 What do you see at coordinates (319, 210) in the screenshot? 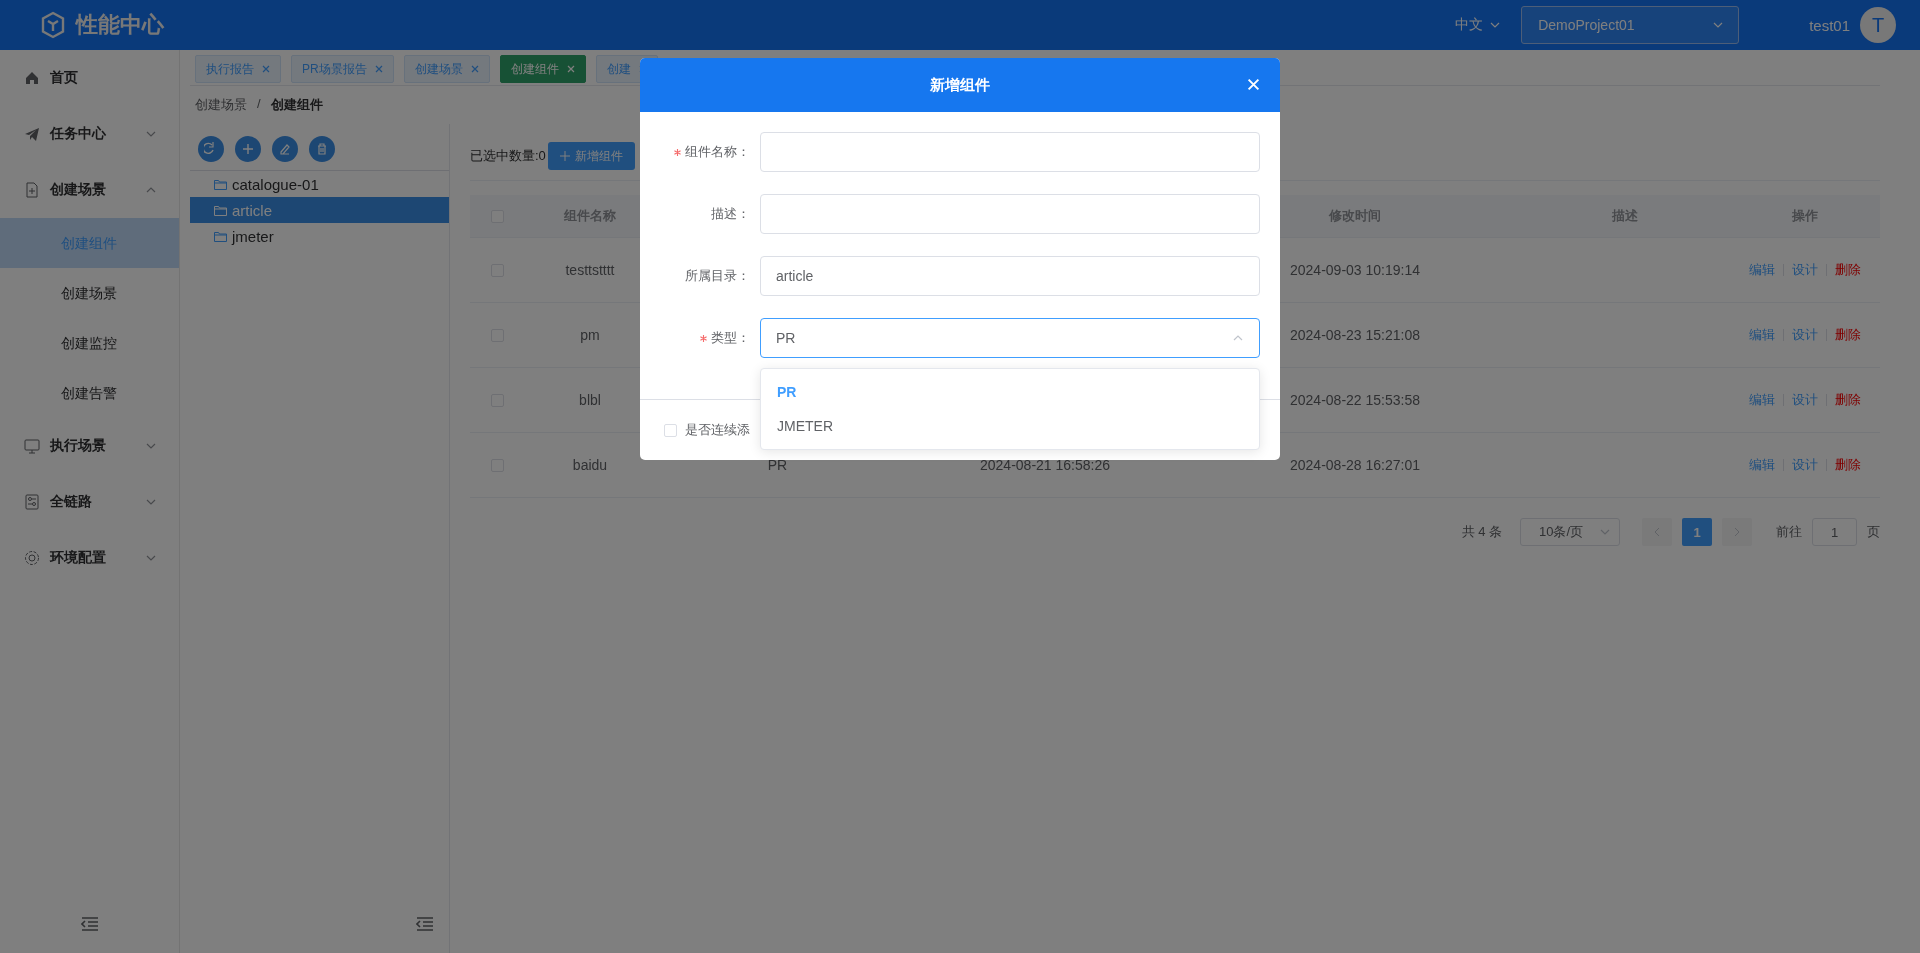
I see `tree-item: article` at bounding box center [319, 210].